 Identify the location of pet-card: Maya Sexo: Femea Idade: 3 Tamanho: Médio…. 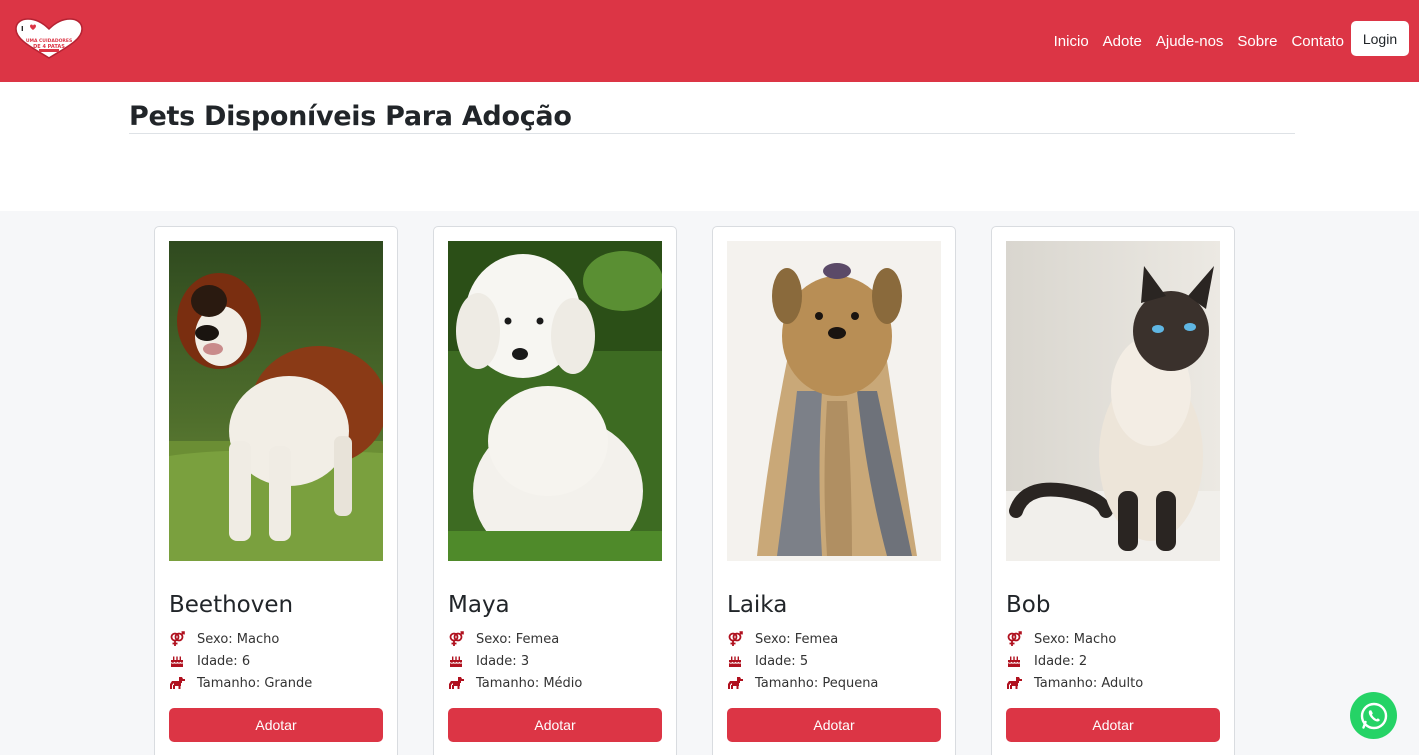
(555, 490).